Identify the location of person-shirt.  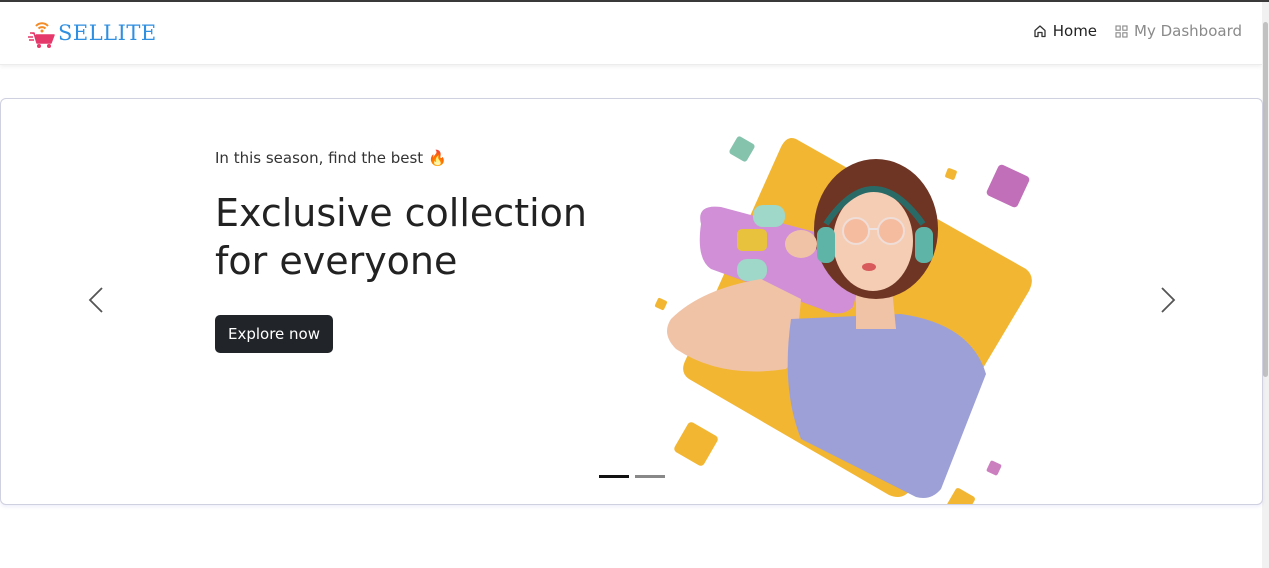
(886, 406).